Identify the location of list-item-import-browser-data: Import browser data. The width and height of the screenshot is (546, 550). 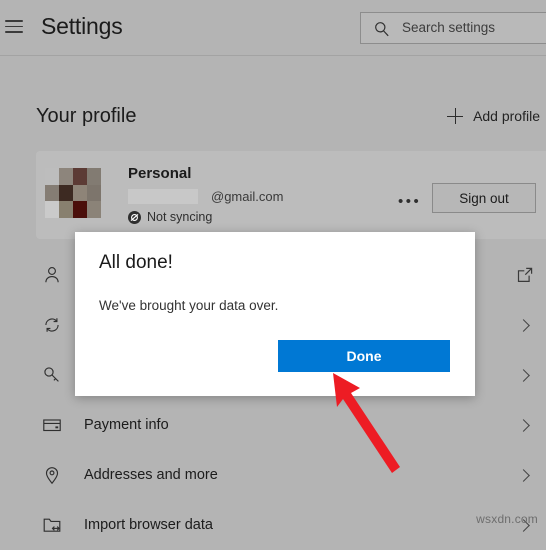
(273, 525).